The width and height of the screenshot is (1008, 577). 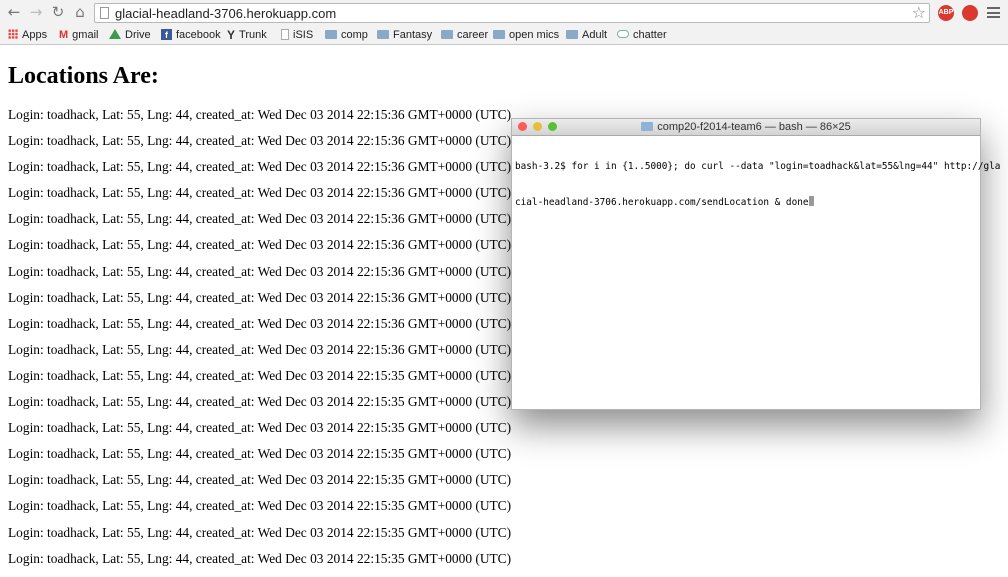 What do you see at coordinates (993, 12) in the screenshot?
I see `menu-icon` at bounding box center [993, 12].